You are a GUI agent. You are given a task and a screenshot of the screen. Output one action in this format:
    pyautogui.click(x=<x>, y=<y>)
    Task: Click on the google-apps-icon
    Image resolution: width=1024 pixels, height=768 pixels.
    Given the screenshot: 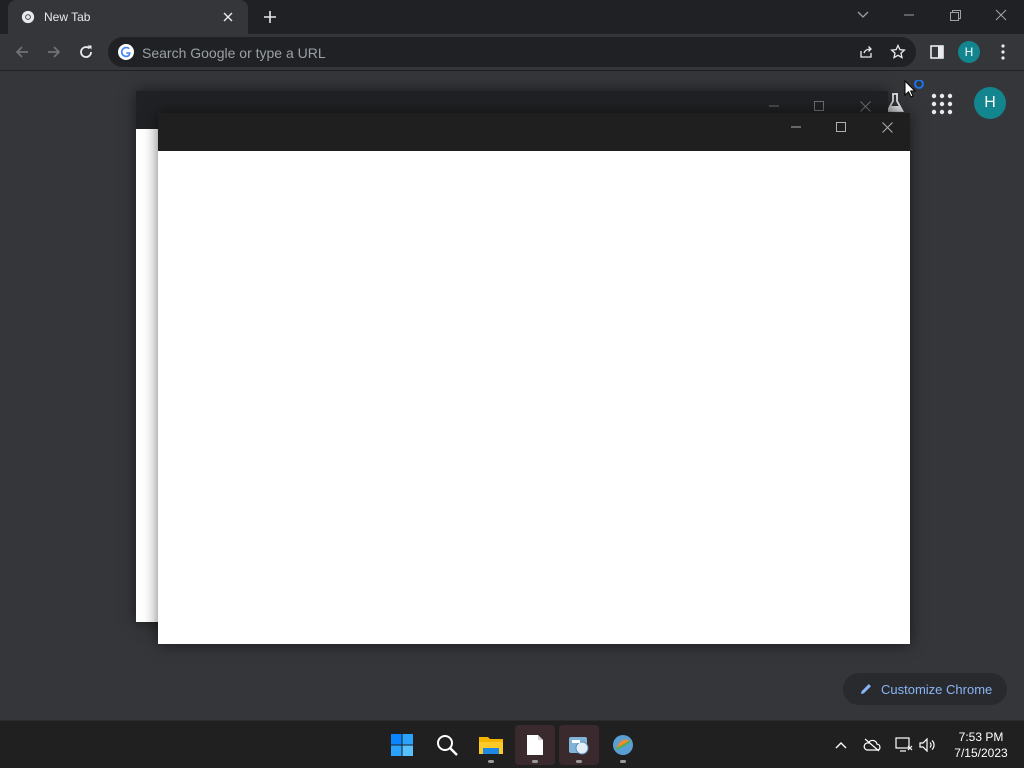 What is the action you would take?
    pyautogui.click(x=942, y=104)
    